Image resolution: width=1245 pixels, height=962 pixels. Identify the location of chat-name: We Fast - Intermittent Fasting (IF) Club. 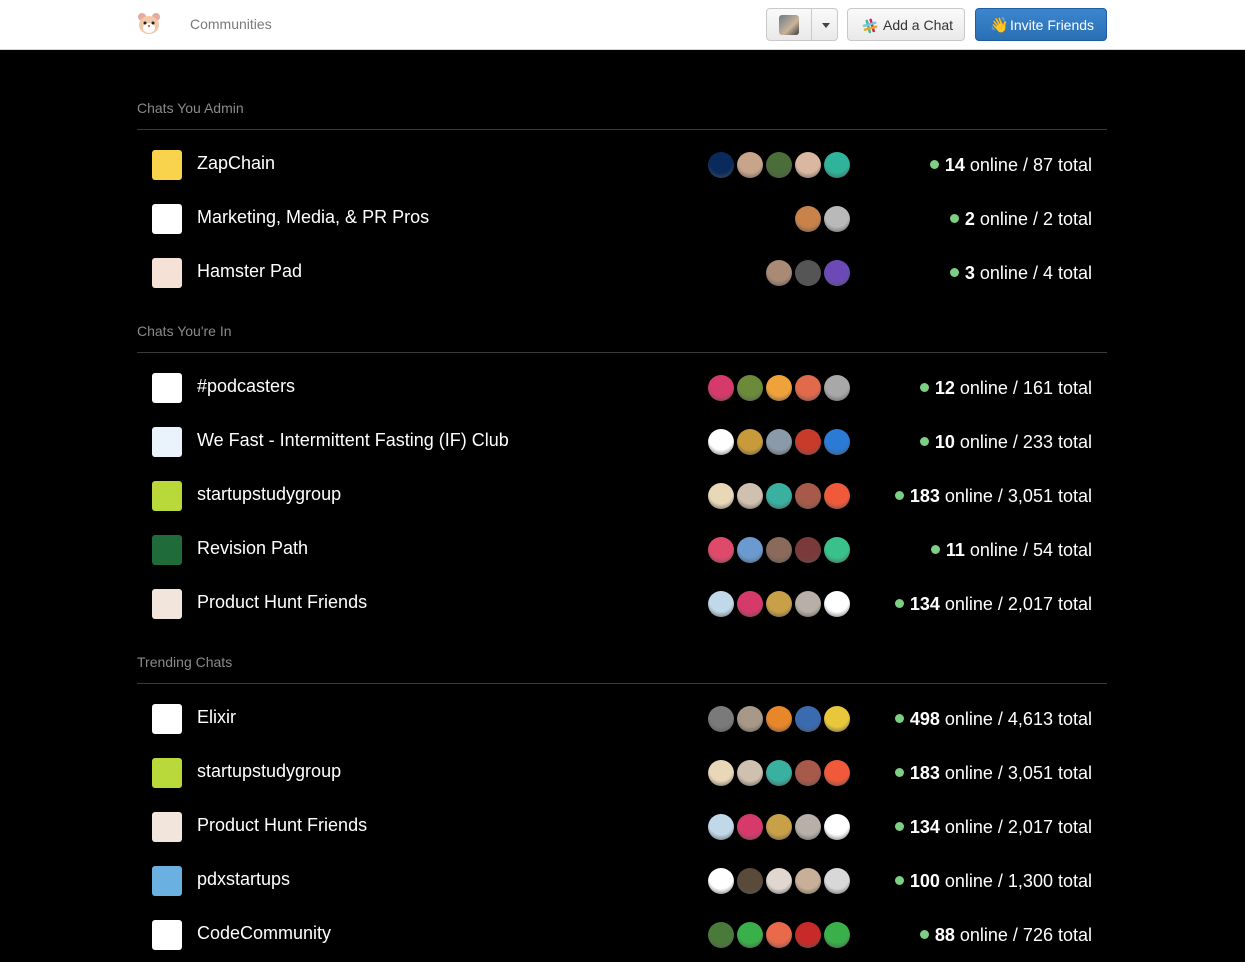
(353, 440).